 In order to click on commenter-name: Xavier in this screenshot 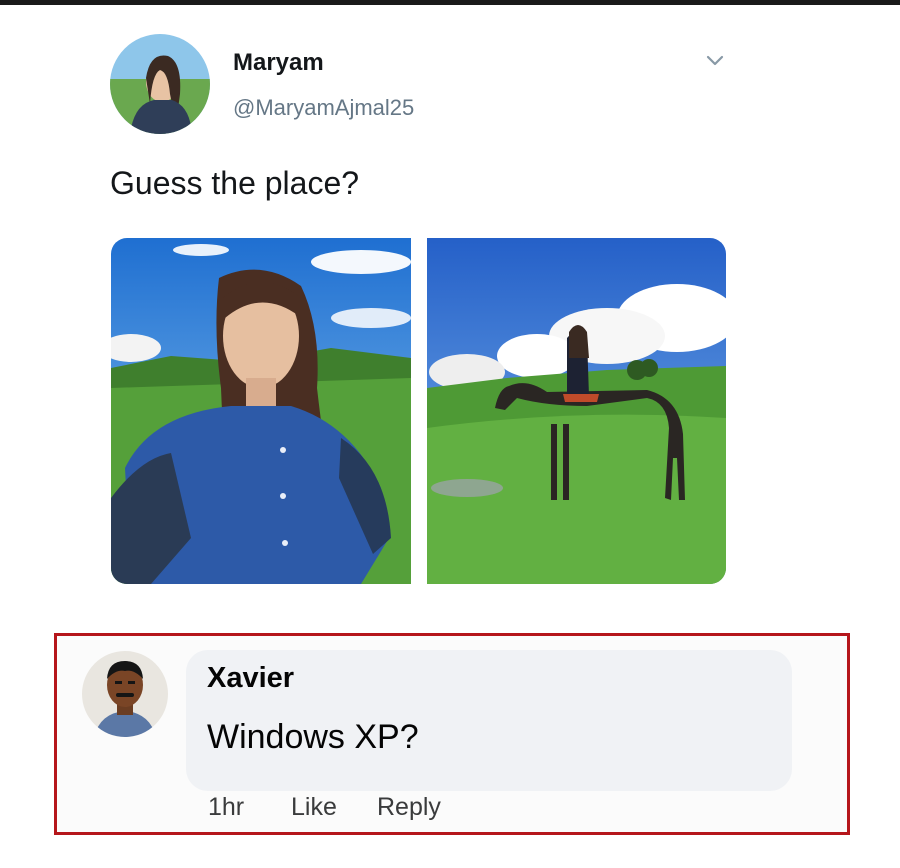, I will do `click(250, 678)`.